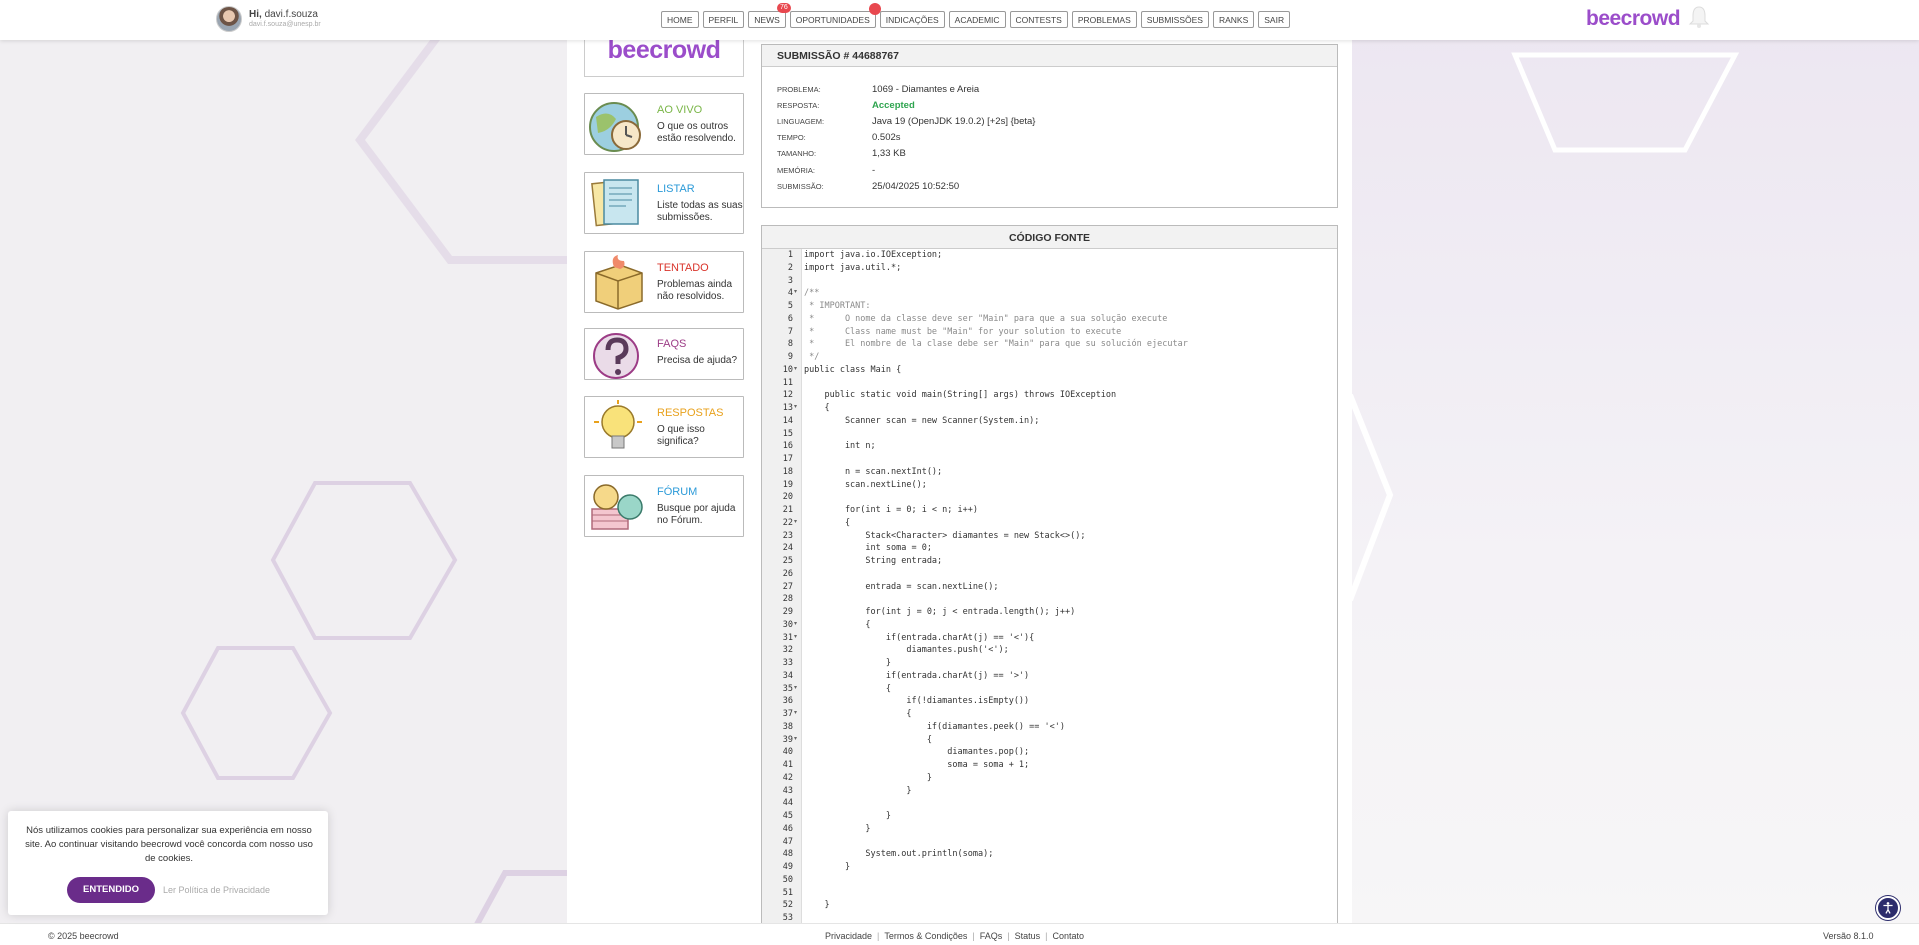  What do you see at coordinates (874, 9) in the screenshot?
I see `notification-dot` at bounding box center [874, 9].